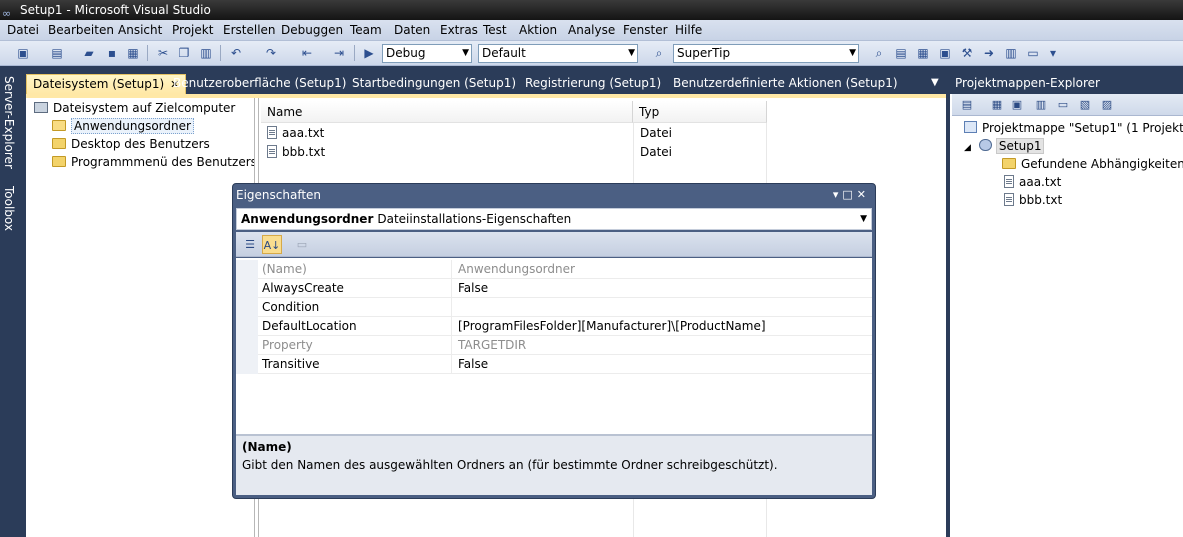 The image size is (1183, 537). Describe the element at coordinates (23, 30) in the screenshot. I see `menu-datei: Datei` at that location.